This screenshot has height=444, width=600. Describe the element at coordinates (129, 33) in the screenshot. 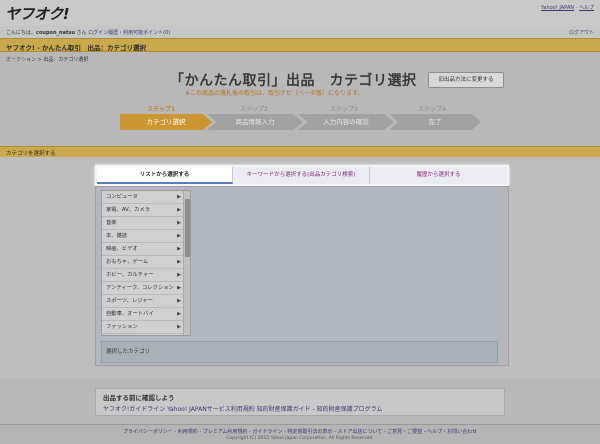

I see `login-history-link: ログイン履歴・利用可能ポイント(0)` at that location.